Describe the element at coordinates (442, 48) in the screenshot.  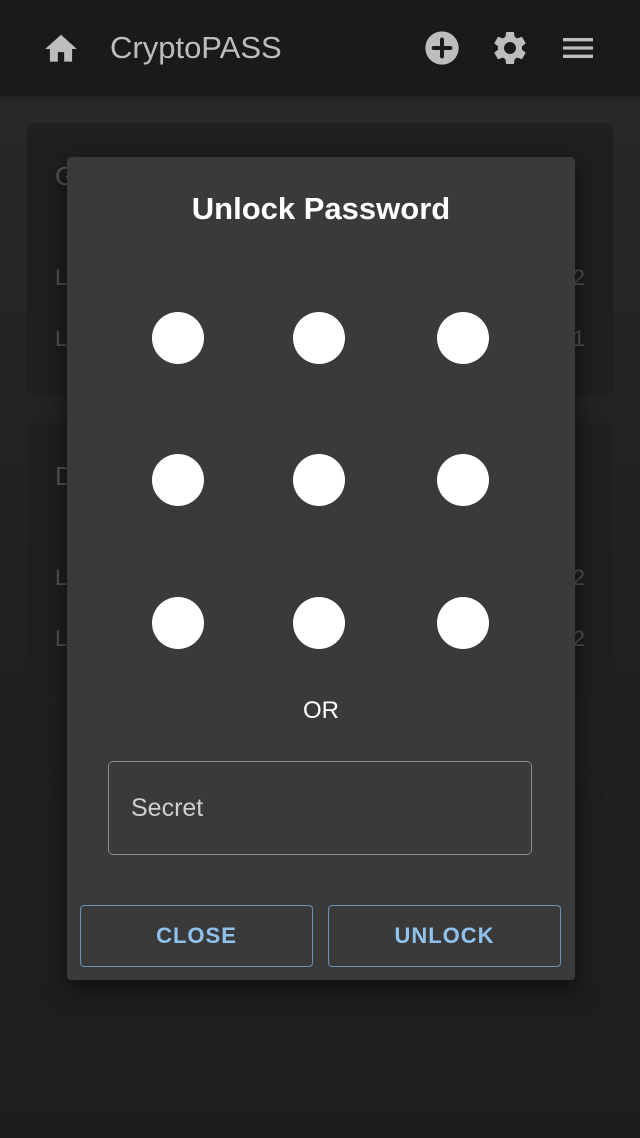
I see `add-circle-icon` at that location.